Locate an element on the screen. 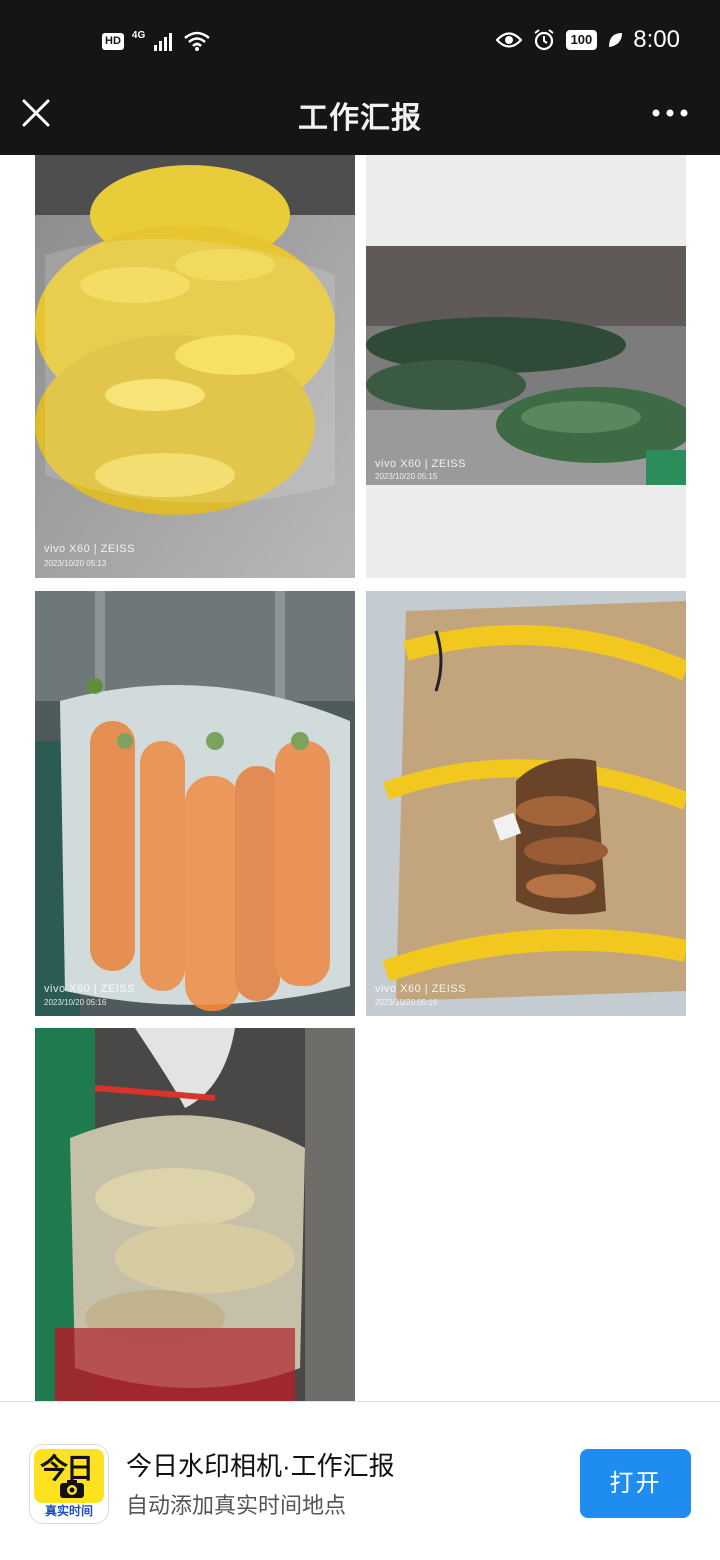 This screenshot has width=720, height=1560. photo-corn: vivo X60 | ZEISS 2023/10/20 05:13 is located at coordinates (195, 366).